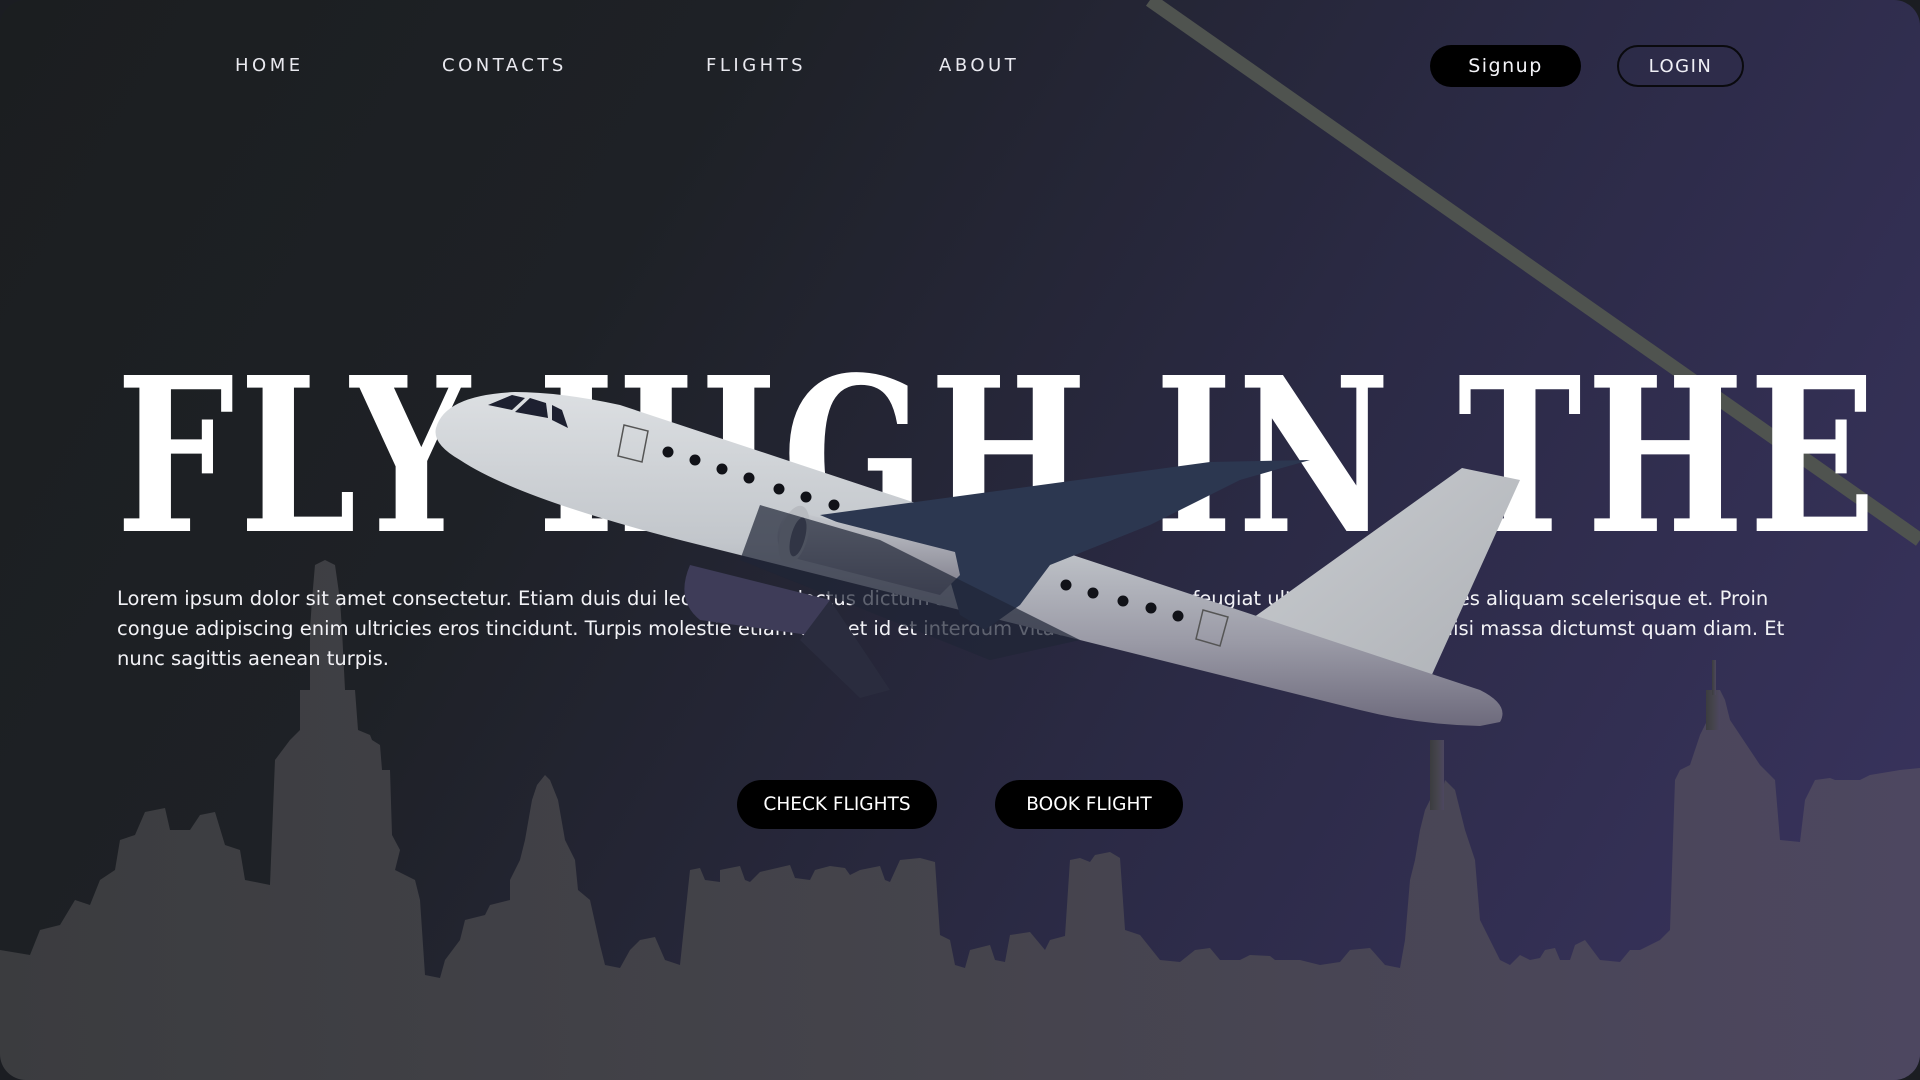 This screenshot has width=1920, height=1080. I want to click on top-navigation: HOME CONTACTS FLIGHTS ABOUT Signup LOGIN, so click(960, 66).